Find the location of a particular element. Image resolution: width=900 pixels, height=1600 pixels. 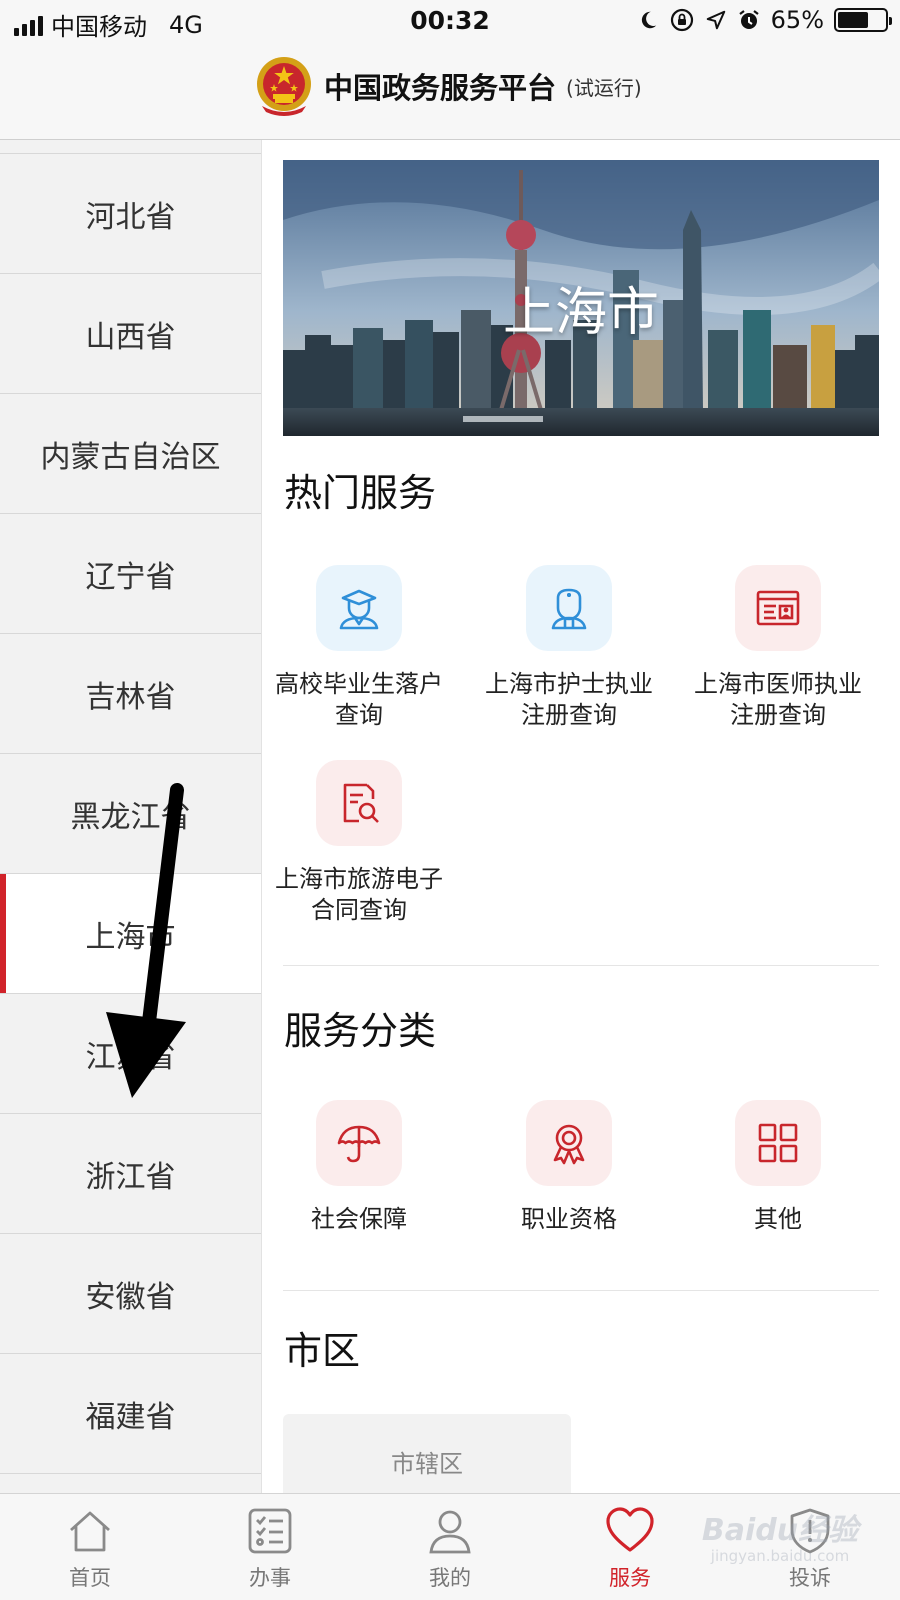

service-label-line1: 上海市医师执业 is located at coordinates (778, 684).